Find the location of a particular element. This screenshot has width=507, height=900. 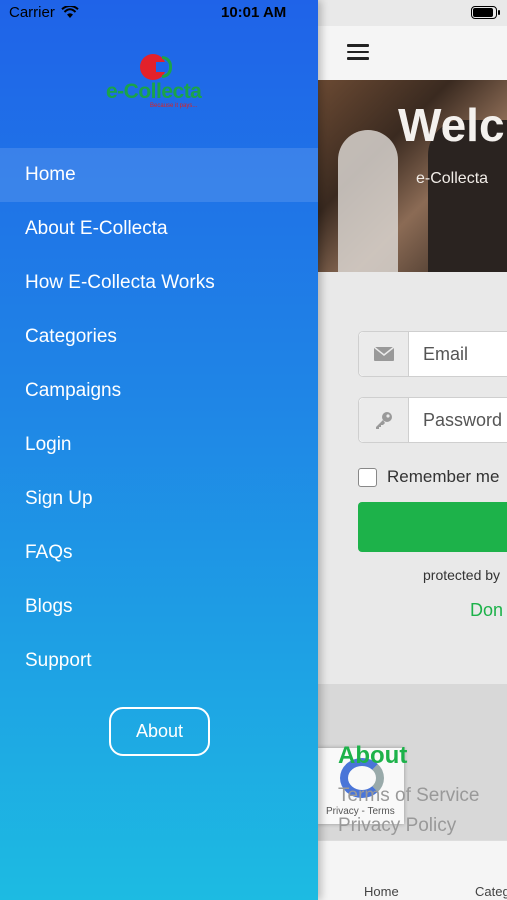

status-bar: Carrier 10:01 AM is located at coordinates (253, 13).